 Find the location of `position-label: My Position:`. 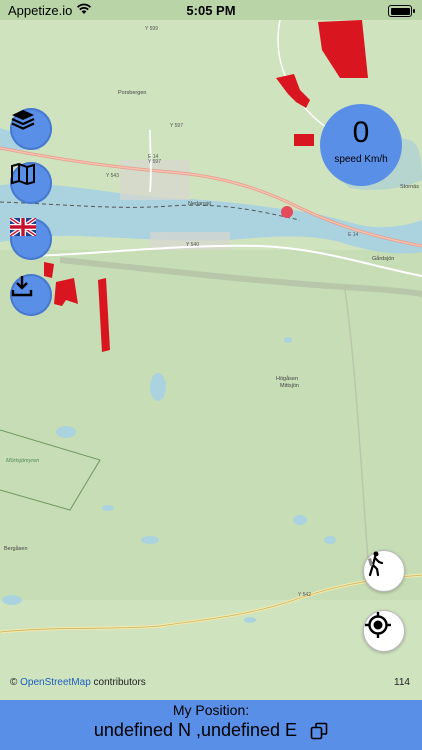

position-label: My Position: is located at coordinates (211, 710).